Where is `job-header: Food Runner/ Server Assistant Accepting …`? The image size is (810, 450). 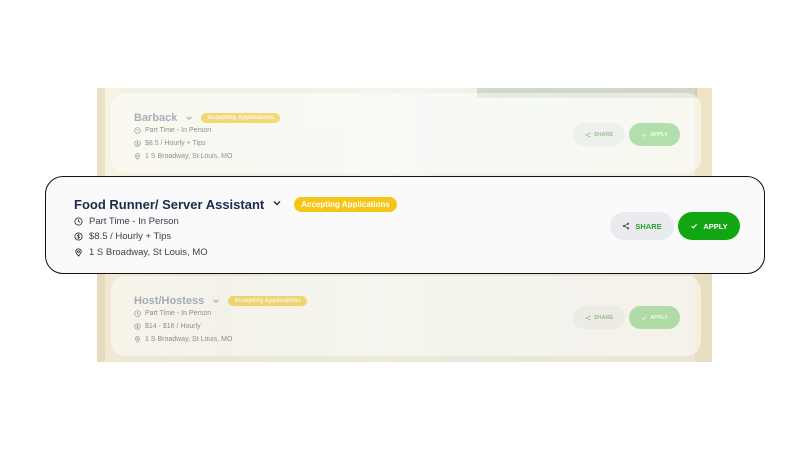
job-header: Food Runner/ Server Assistant Accepting … is located at coordinates (235, 204).